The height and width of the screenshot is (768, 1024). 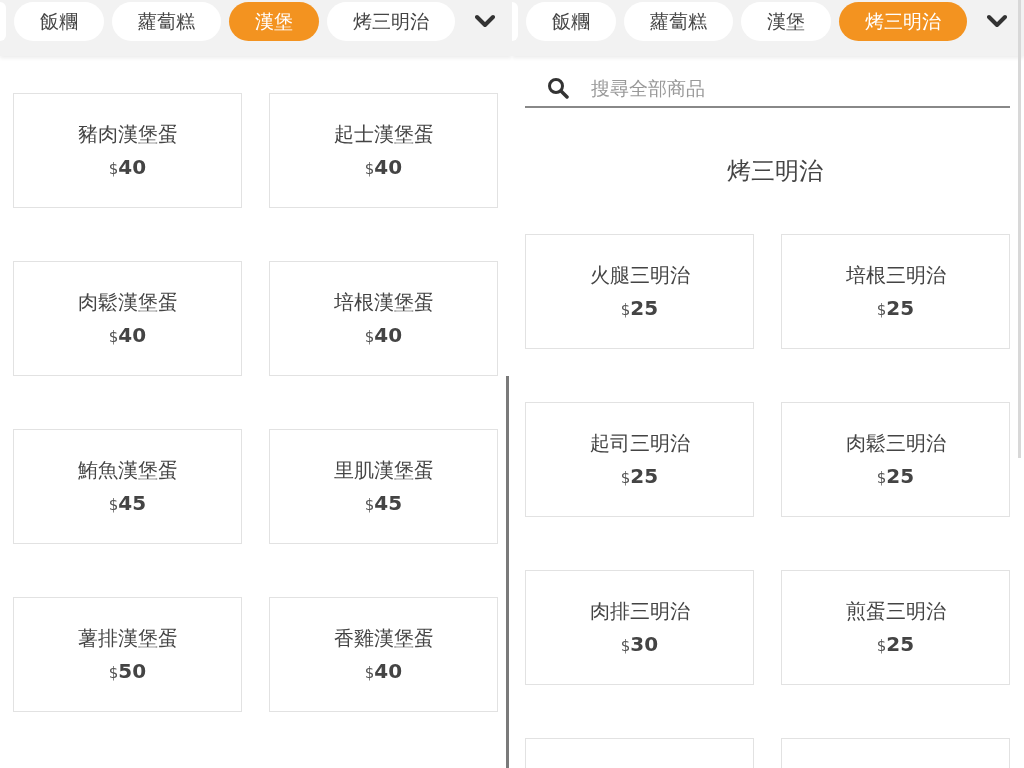 I want to click on product-card: 薯排漢堡蛋 $50, so click(x=127, y=654).